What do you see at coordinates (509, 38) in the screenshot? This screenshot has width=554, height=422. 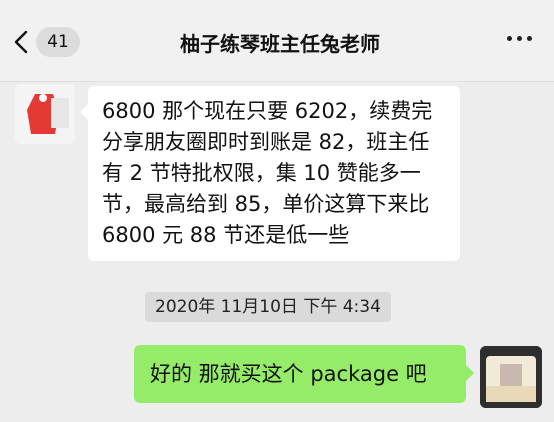 I see `more-dots-icon` at bounding box center [509, 38].